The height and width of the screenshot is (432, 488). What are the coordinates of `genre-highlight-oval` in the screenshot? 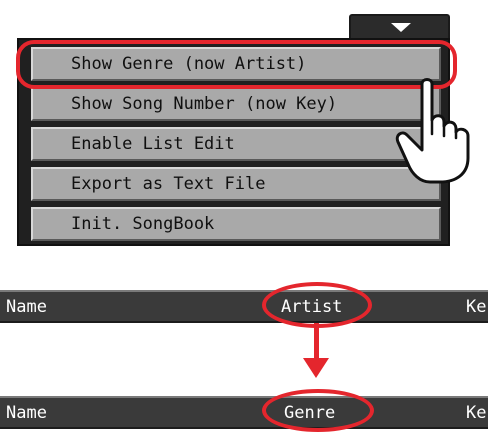 It's located at (318, 410).